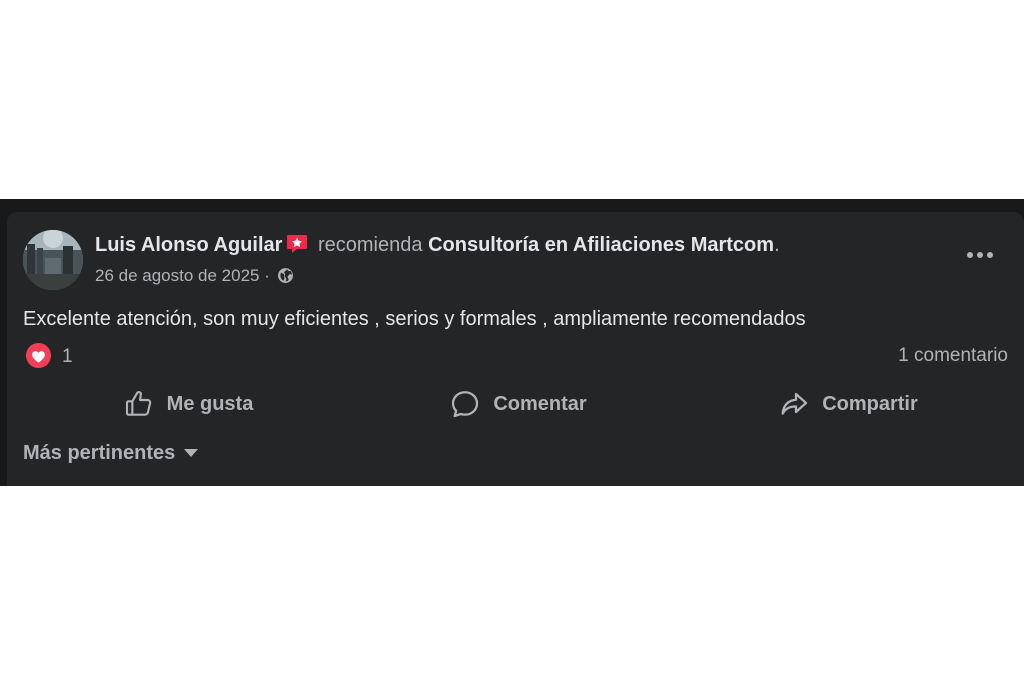 Image resolution: width=1024 pixels, height=683 pixels. I want to click on comment-label: Comentar, so click(540, 403).